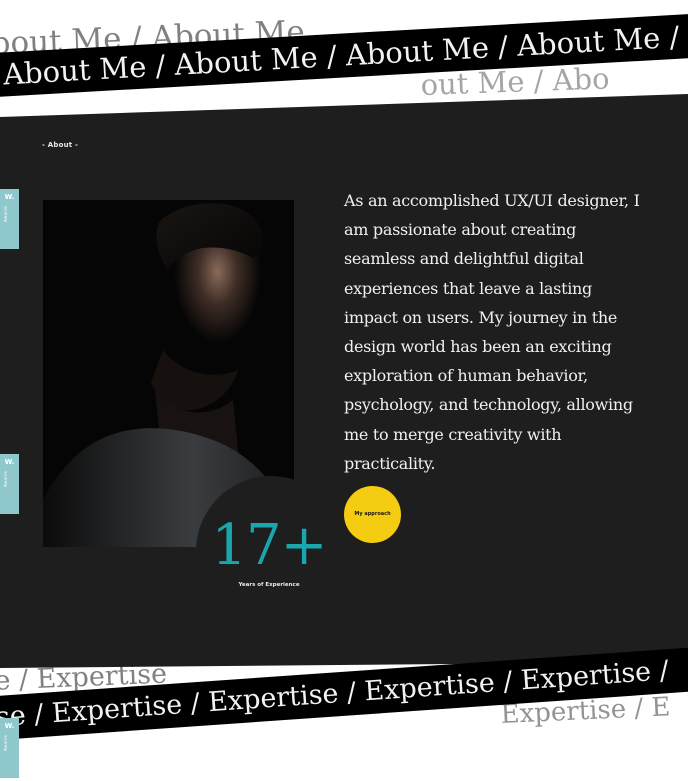 The height and width of the screenshot is (781, 688). What do you see at coordinates (453, 434) in the screenshot?
I see `bio-line: me to merge creativity with` at bounding box center [453, 434].